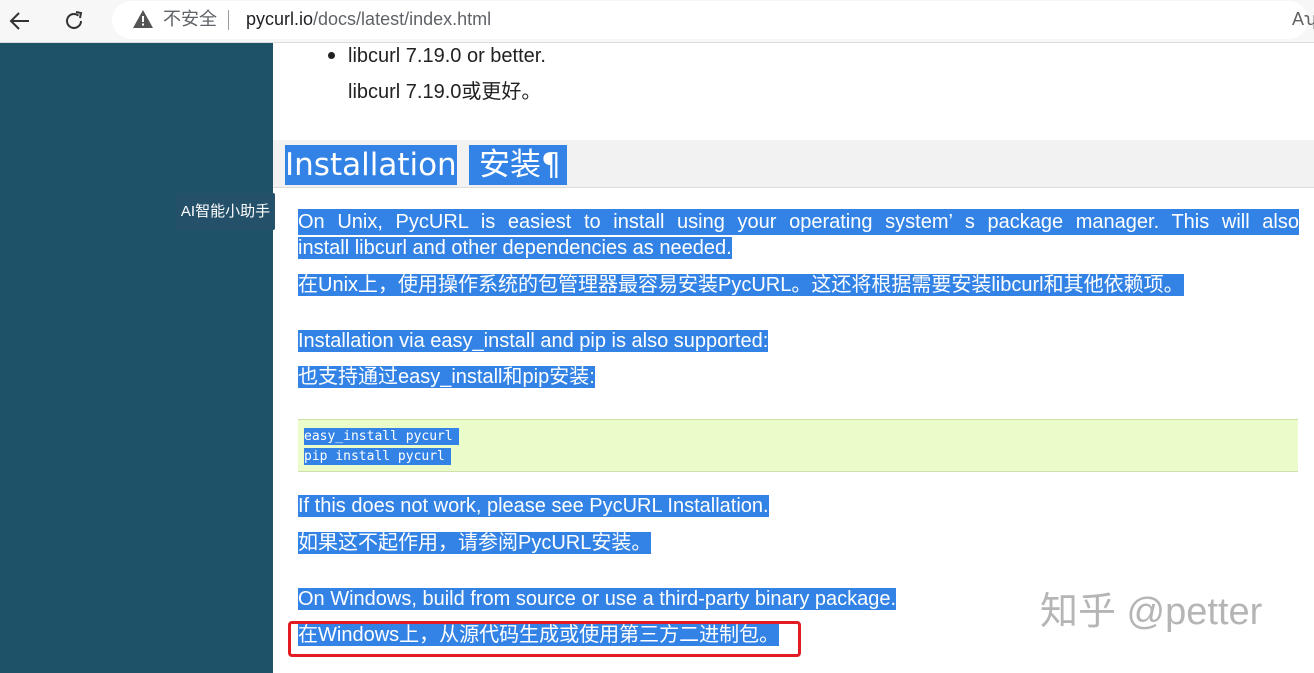 This screenshot has width=1314, height=673. What do you see at coordinates (381, 436) in the screenshot?
I see `code-line-easy-install: easy_install pycurl` at bounding box center [381, 436].